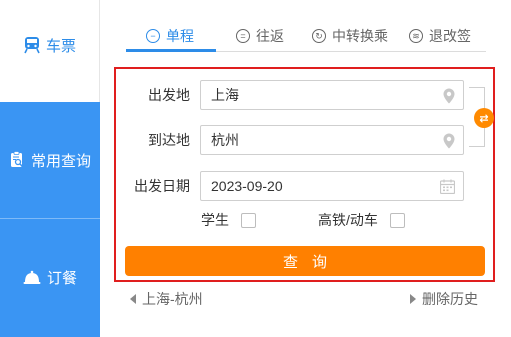 Image resolution: width=511 pixels, height=337 pixels. Describe the element at coordinates (348, 220) in the screenshot. I see `highspeed-label: 高铁/动车` at that location.